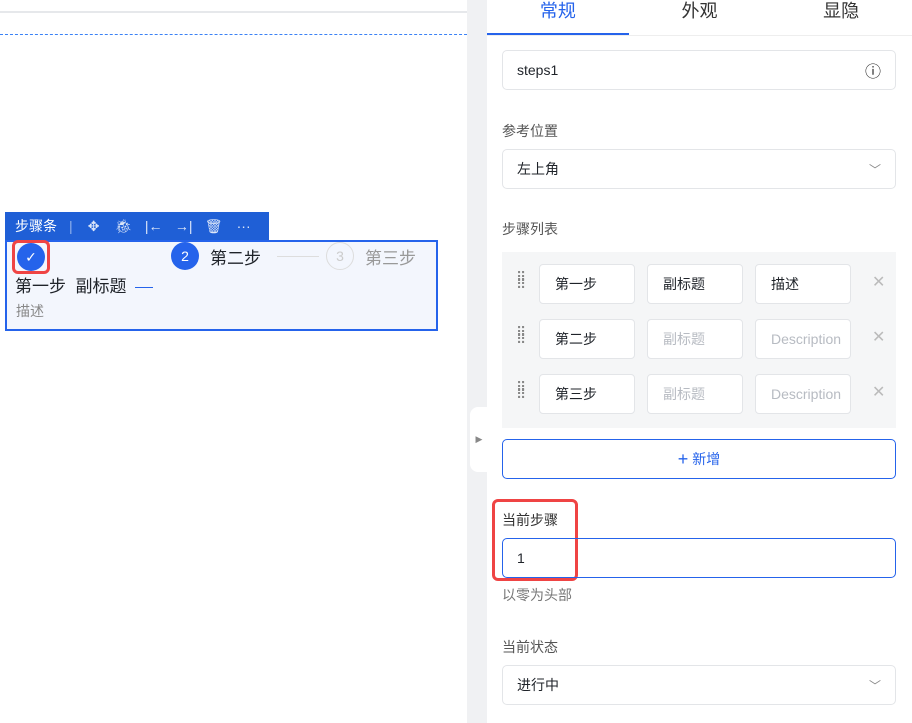  What do you see at coordinates (530, 520) in the screenshot?
I see `current-step-label: 当前步骤` at bounding box center [530, 520].